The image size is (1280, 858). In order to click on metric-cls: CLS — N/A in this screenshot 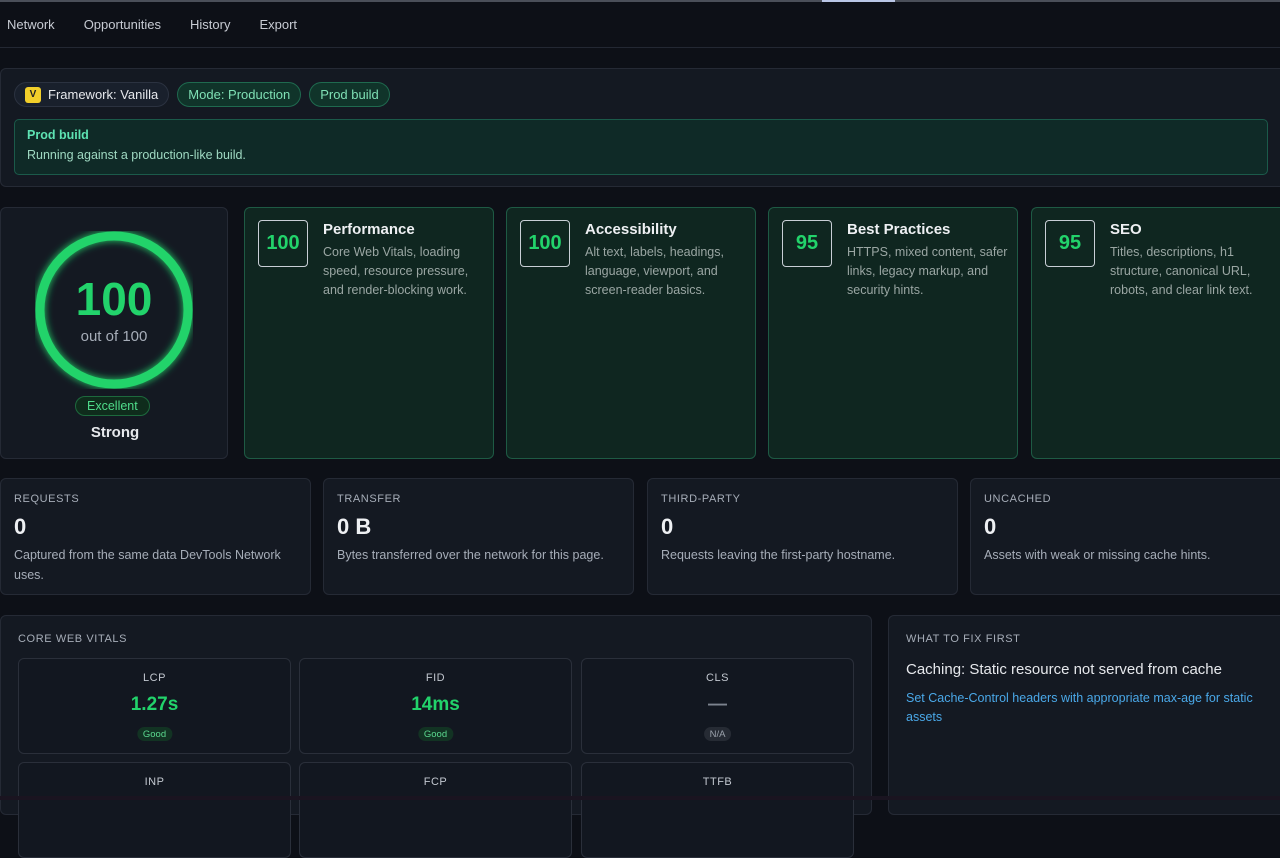, I will do `click(717, 706)`.